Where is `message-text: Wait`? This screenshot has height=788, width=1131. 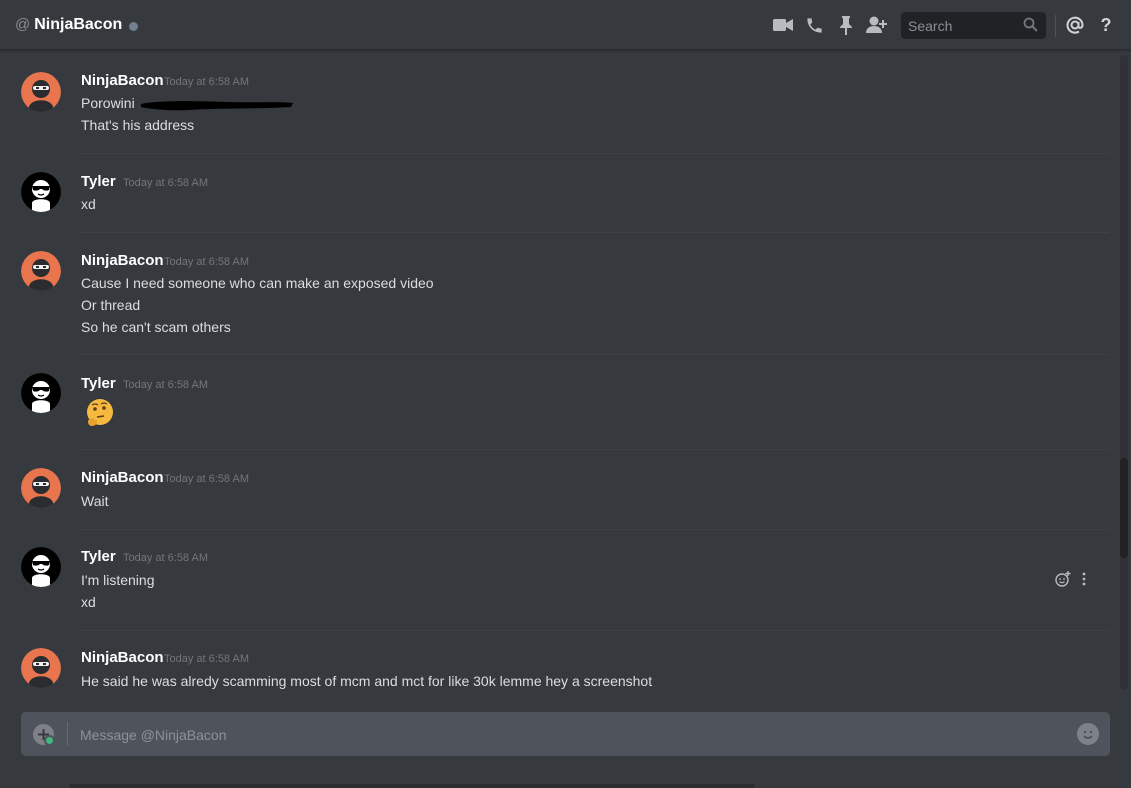 message-text: Wait is located at coordinates (95, 501).